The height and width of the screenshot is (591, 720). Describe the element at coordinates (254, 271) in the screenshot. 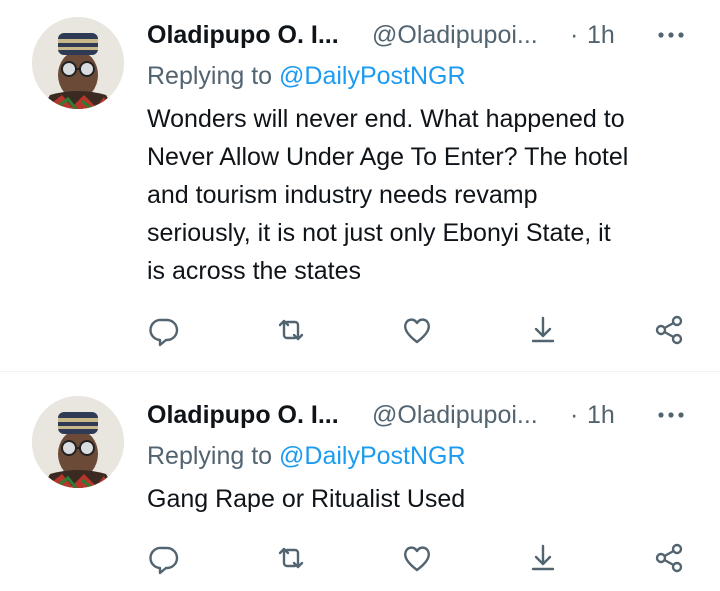

I see `tweet-text-line: is across the states` at that location.